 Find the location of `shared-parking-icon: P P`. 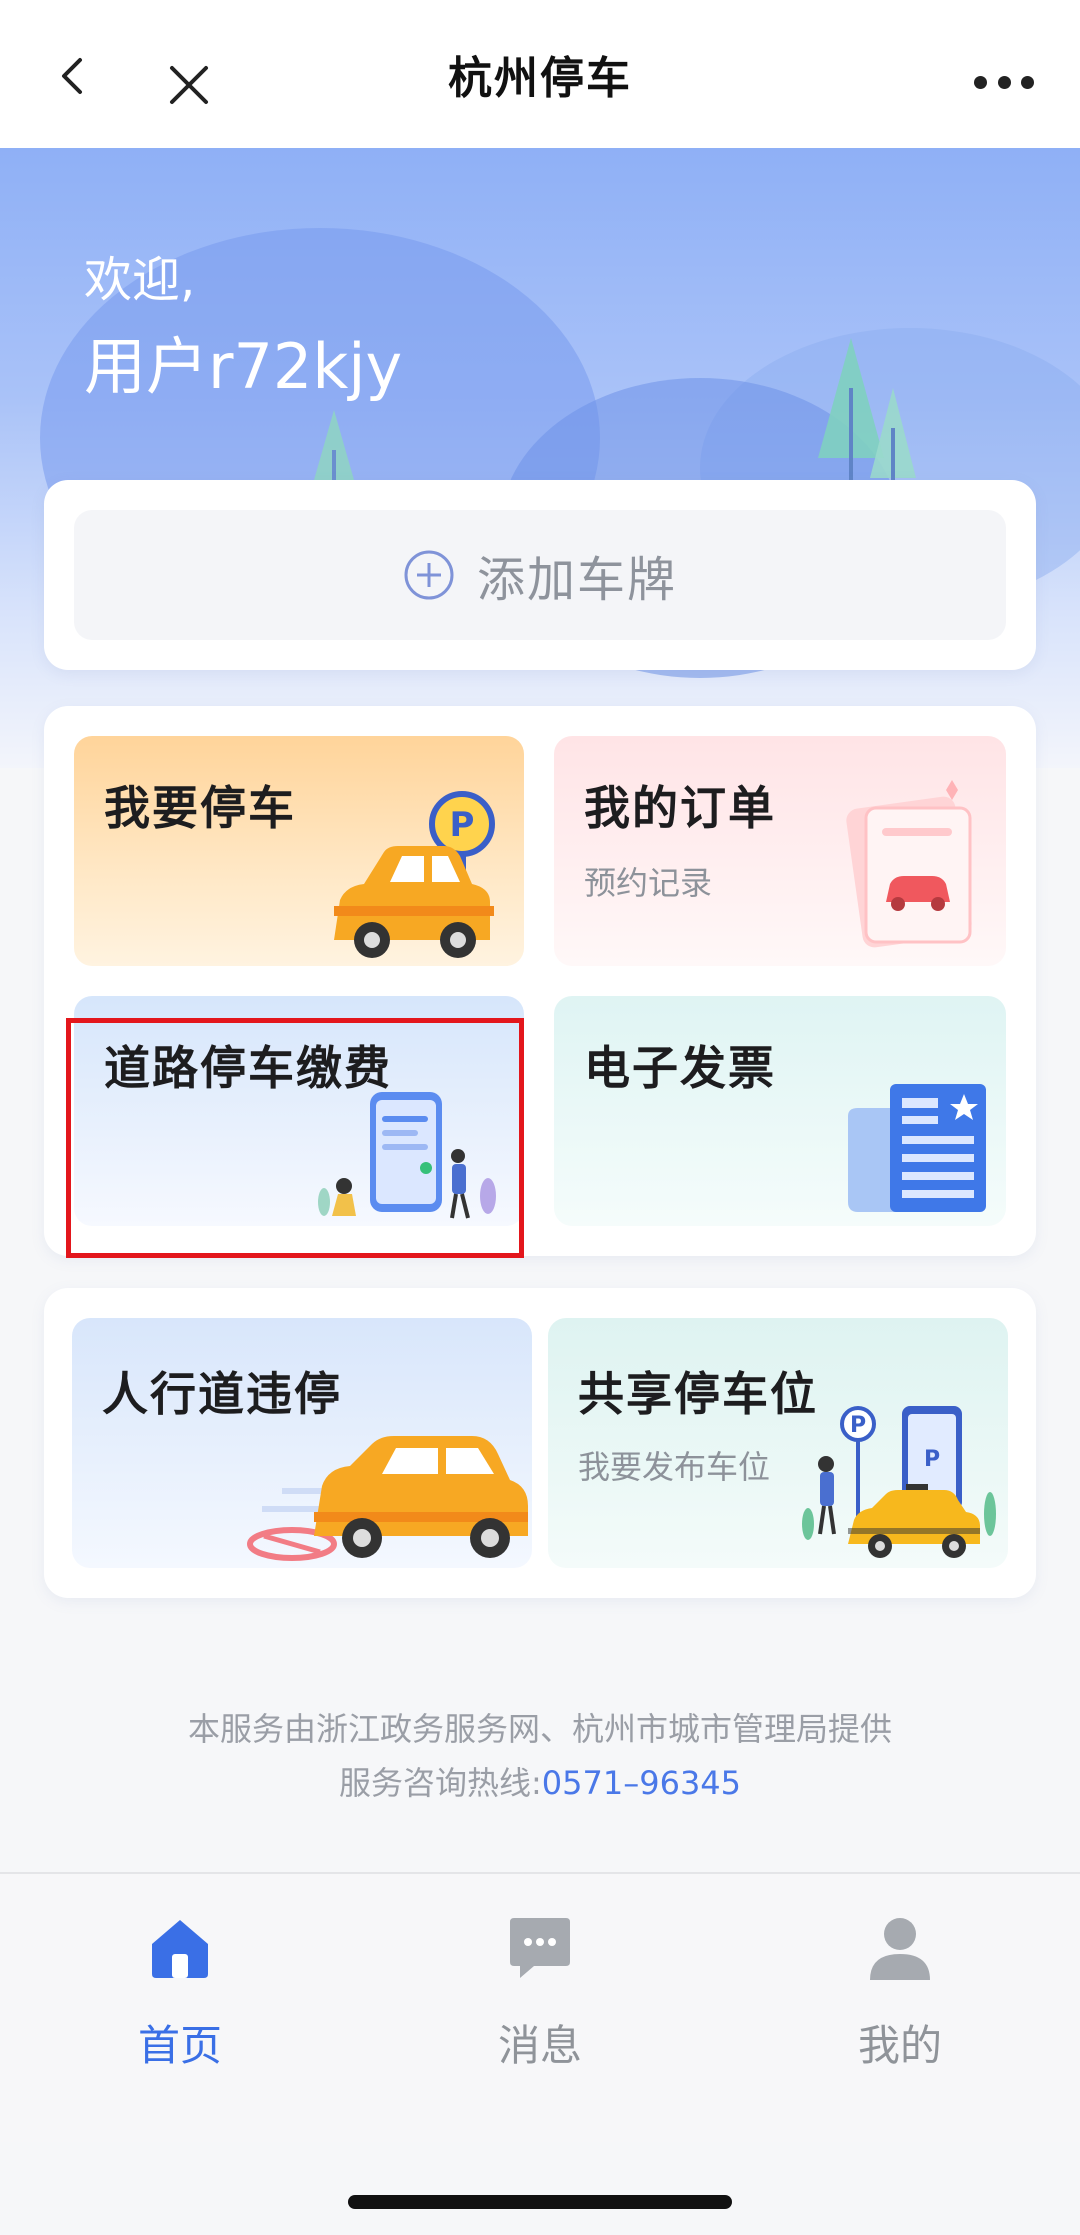

shared-parking-icon: P P is located at coordinates (899, 1482).